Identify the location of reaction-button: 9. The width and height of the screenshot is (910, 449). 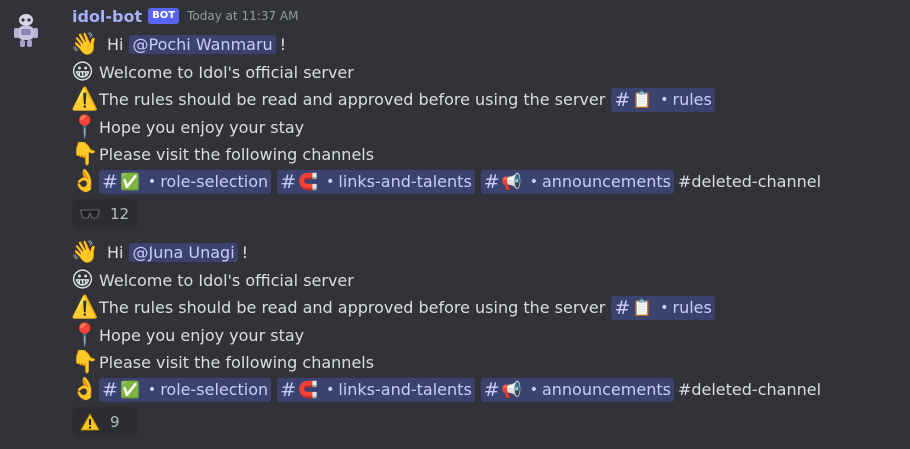
(105, 422).